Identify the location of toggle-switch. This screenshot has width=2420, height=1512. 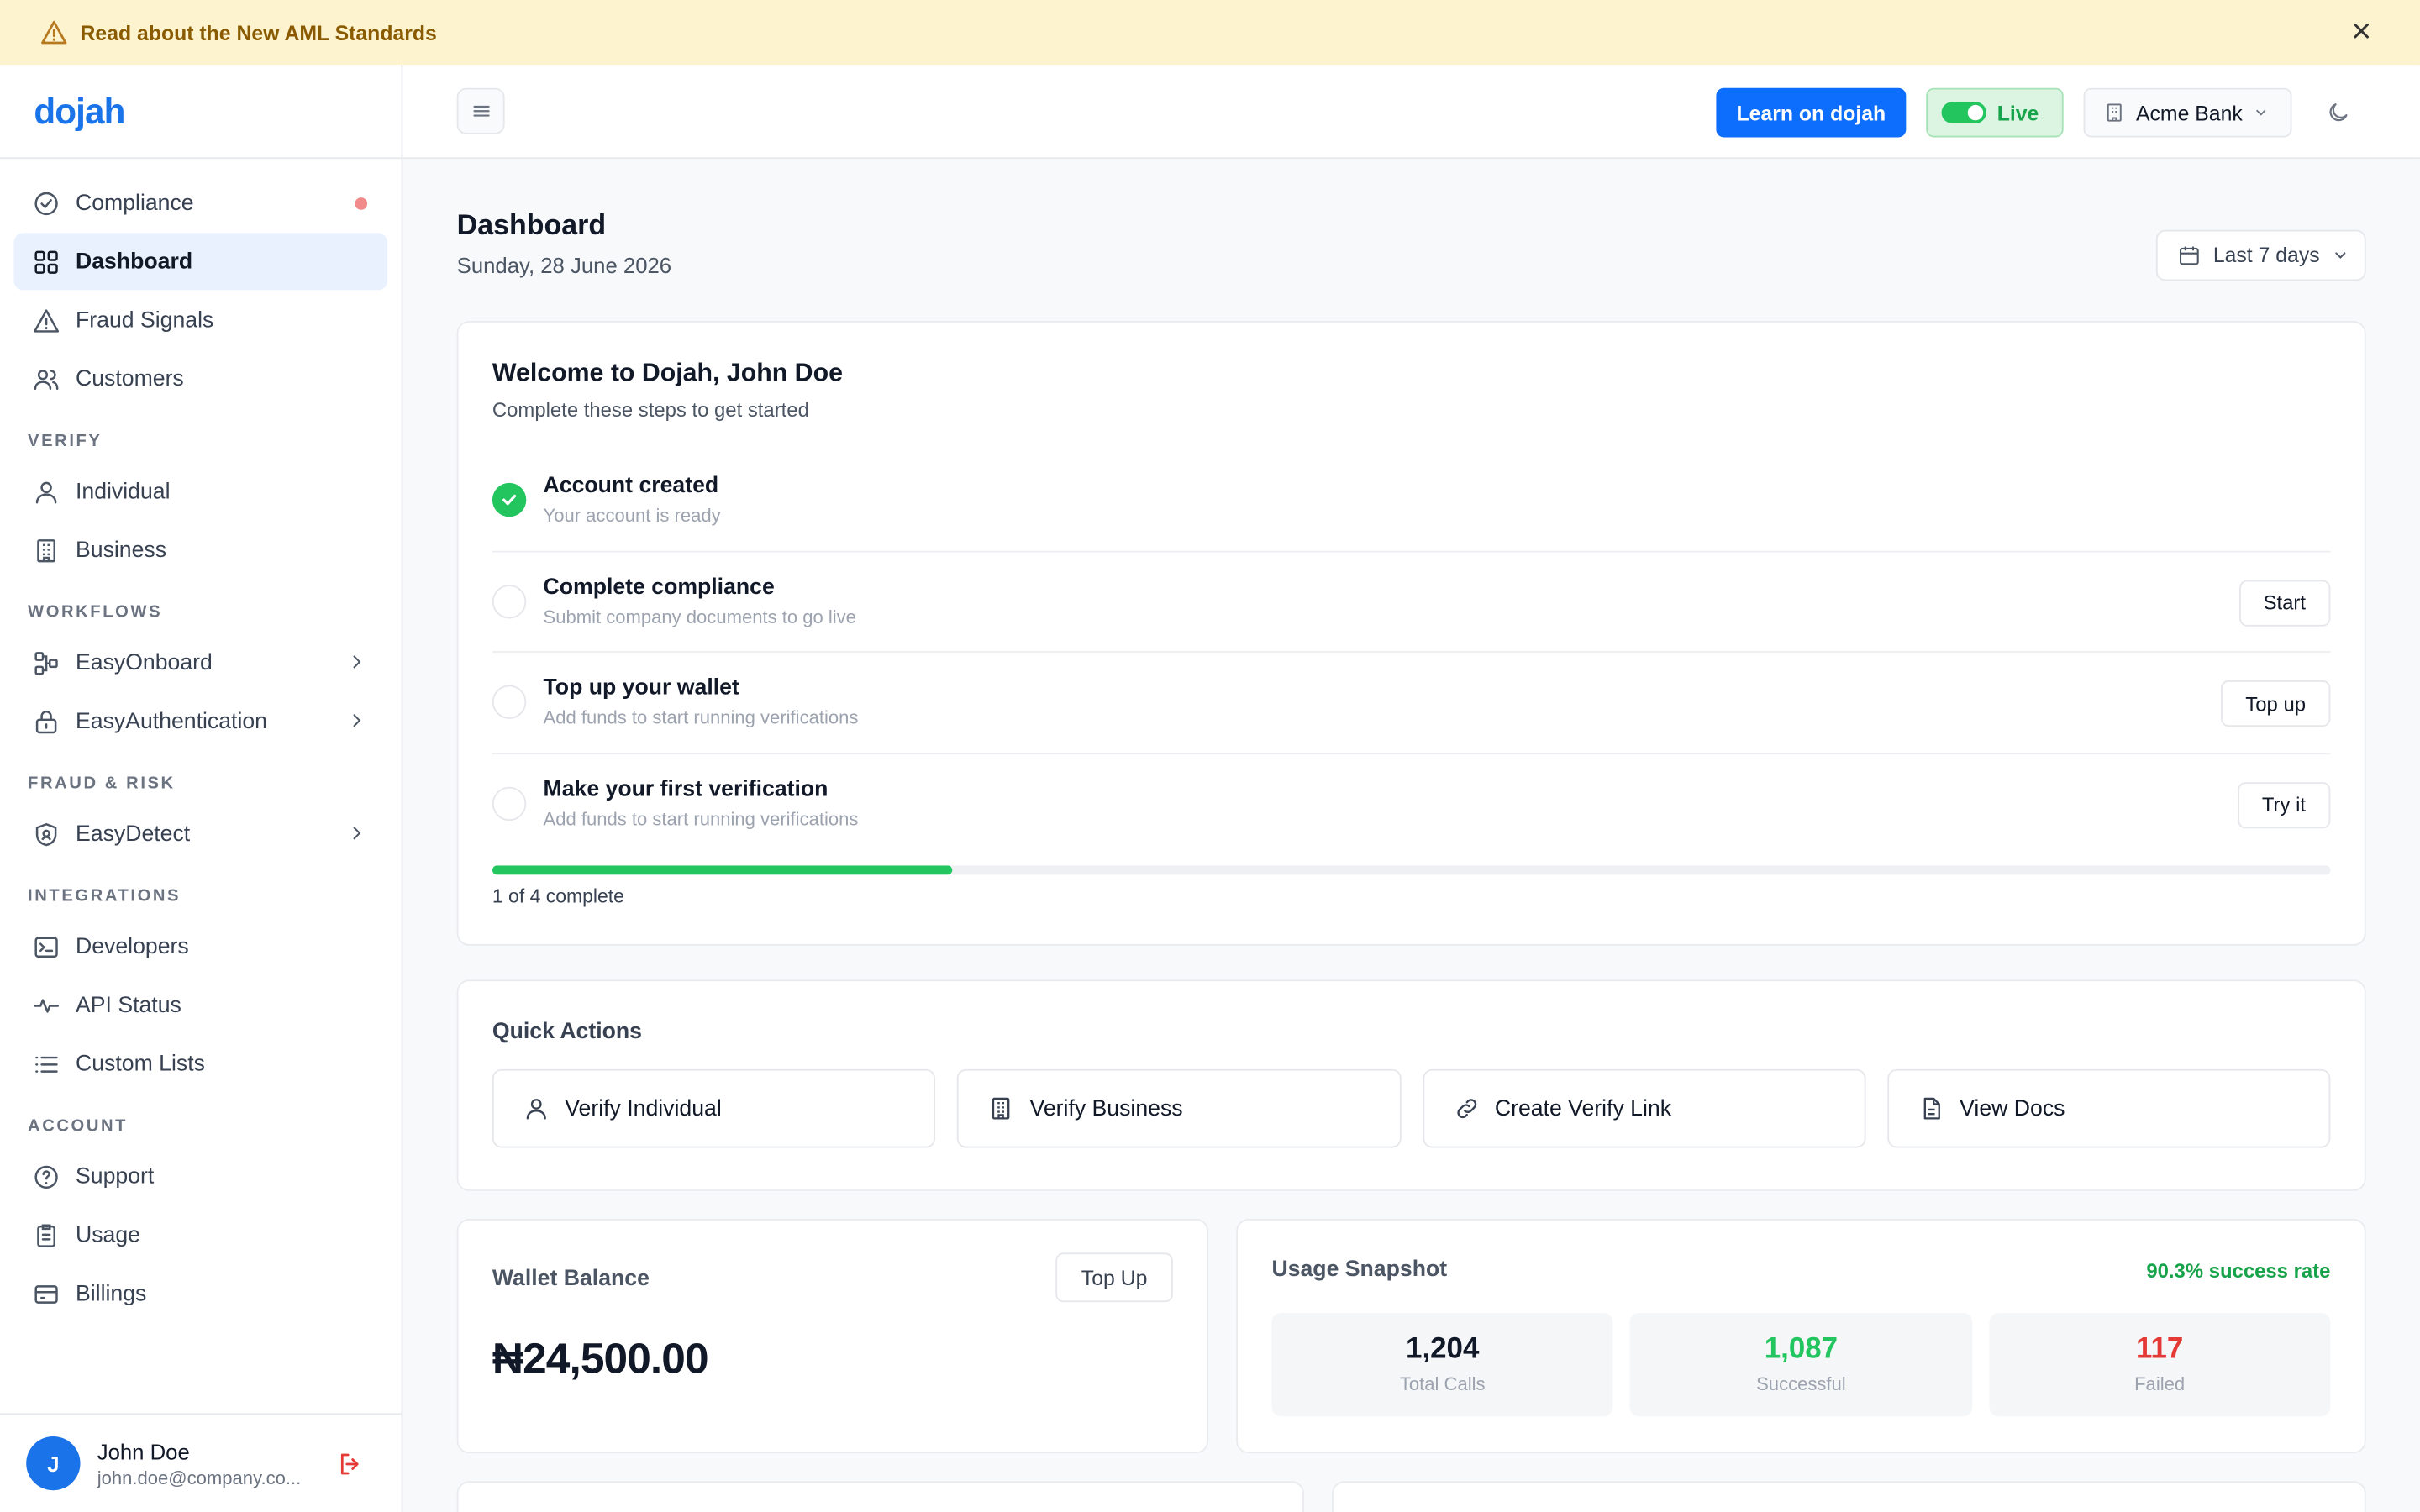
(1964, 112).